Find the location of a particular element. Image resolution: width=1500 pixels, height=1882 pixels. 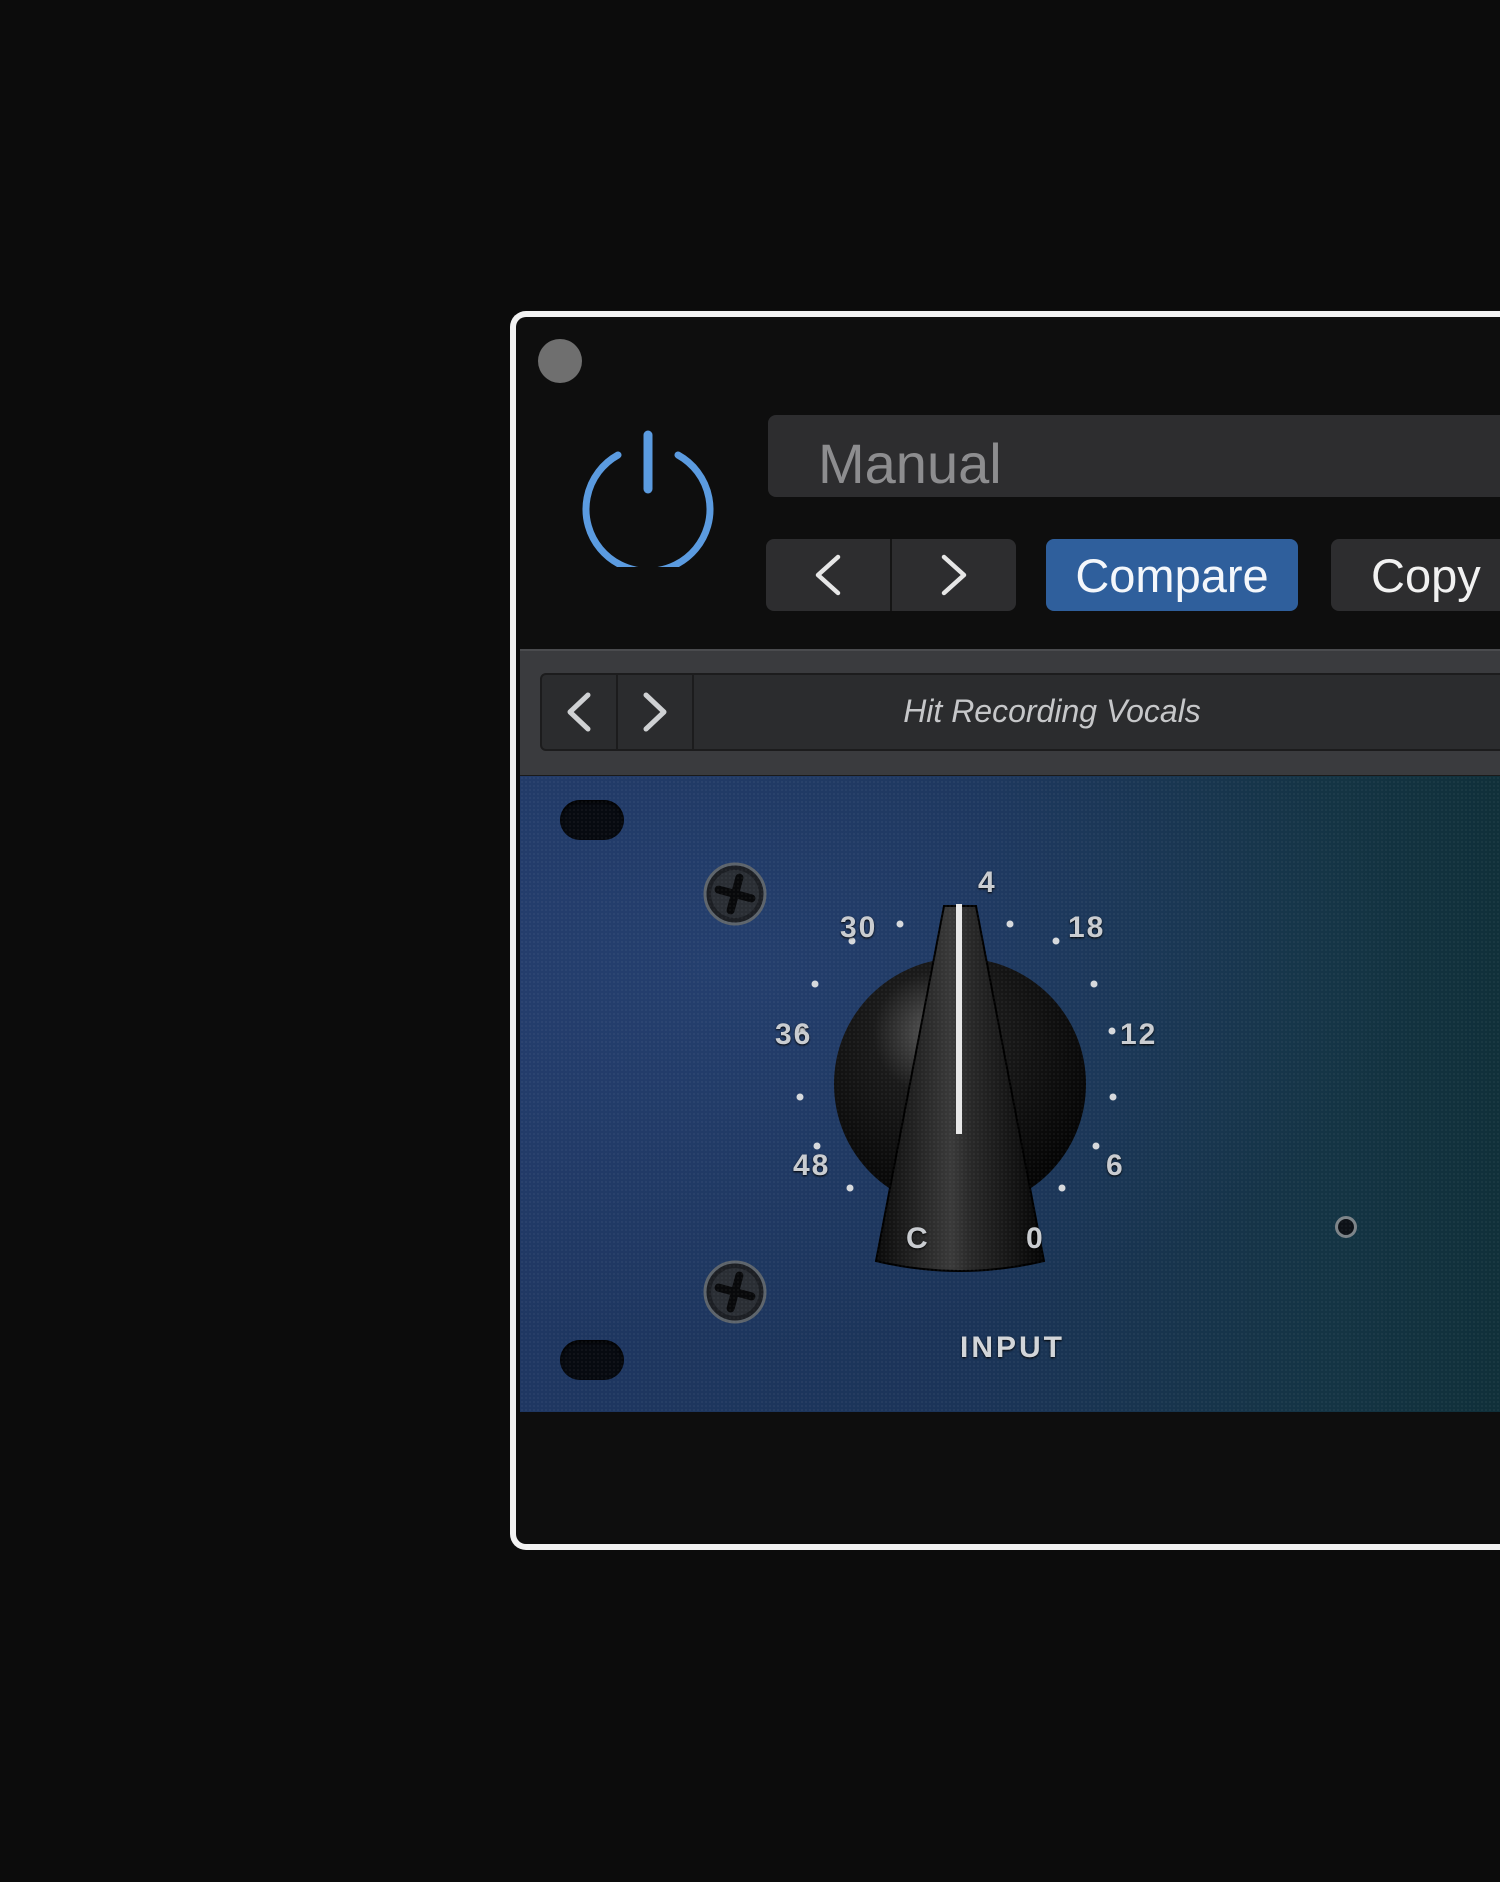

power-icon is located at coordinates (648, 502).